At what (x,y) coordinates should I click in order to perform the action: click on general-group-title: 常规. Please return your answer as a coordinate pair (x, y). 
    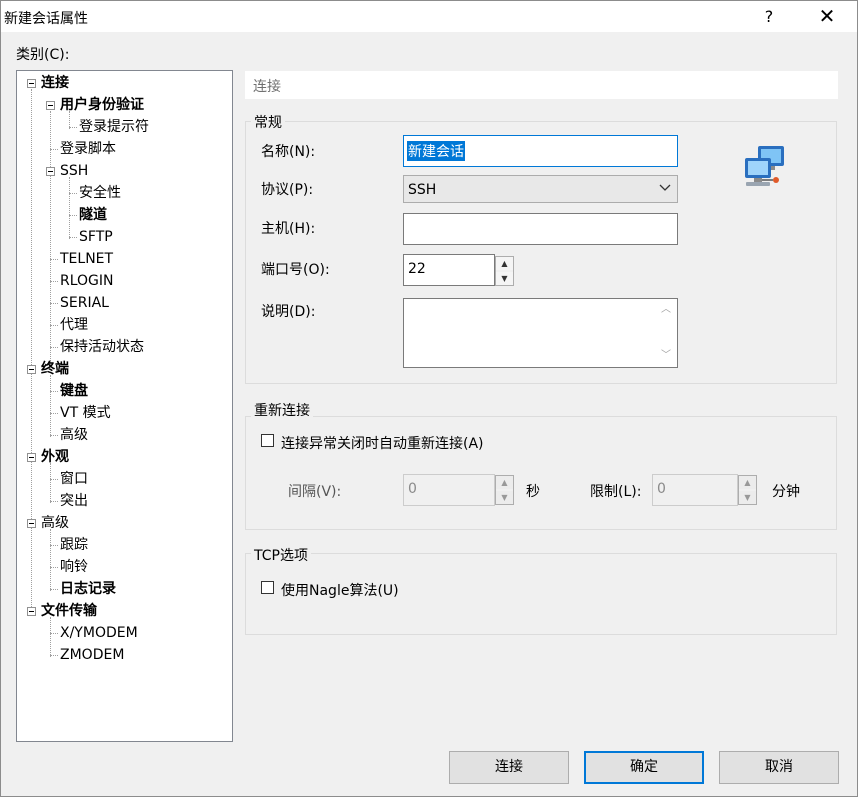
    Looking at the image, I should click on (268, 122).